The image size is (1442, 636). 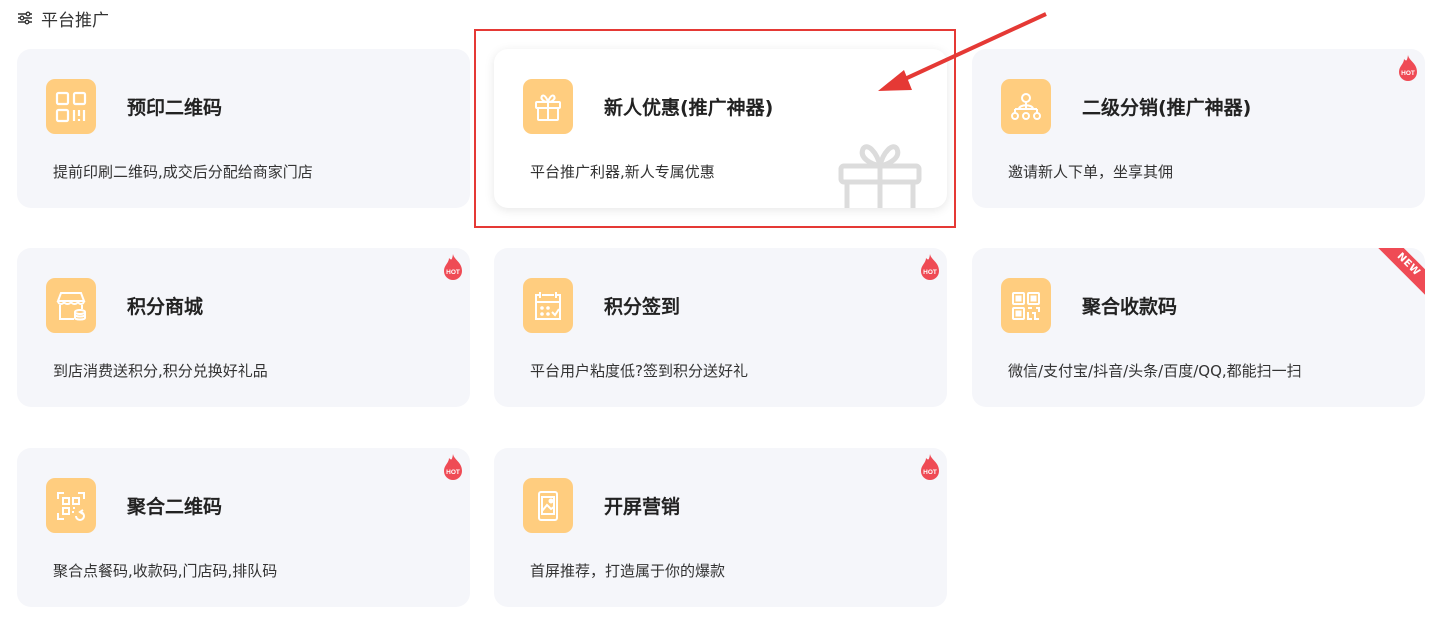 What do you see at coordinates (1026, 305) in the screenshot?
I see `qr-grid-icon` at bounding box center [1026, 305].